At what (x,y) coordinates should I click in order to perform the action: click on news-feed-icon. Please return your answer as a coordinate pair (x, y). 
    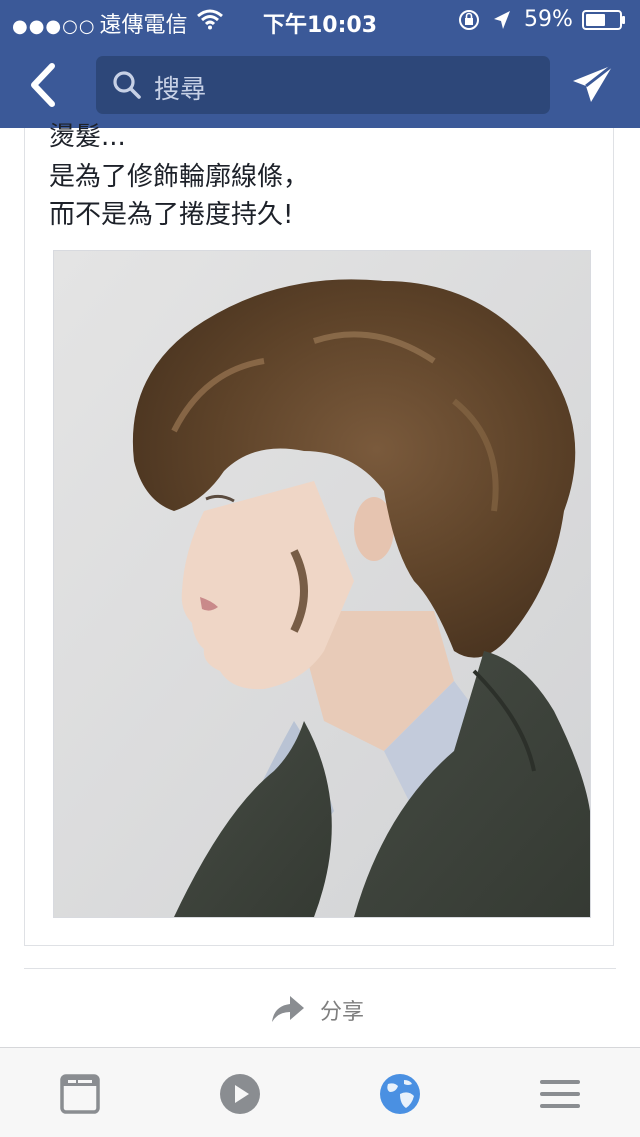
    Looking at the image, I should click on (80, 1094).